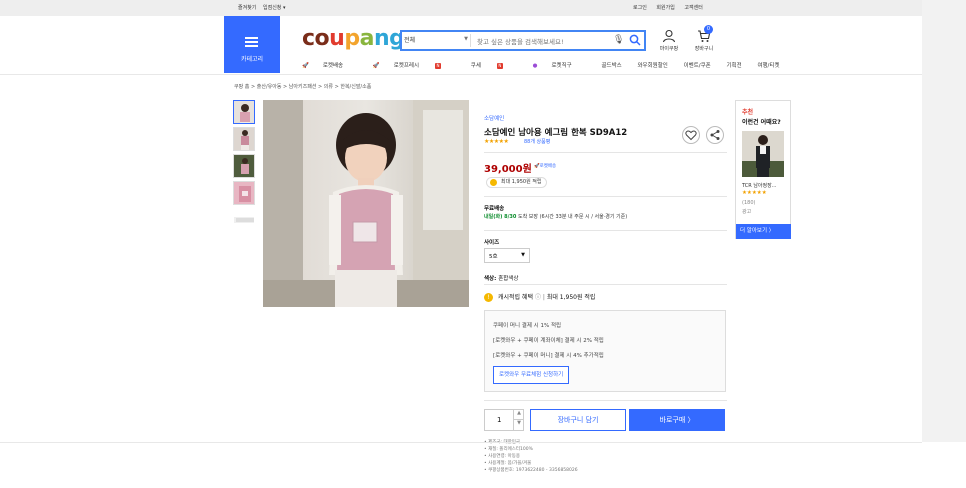 This screenshot has height=488, width=966. Describe the element at coordinates (508, 449) in the screenshot. I see `detail-item: • 재질: 폴리에스터100%` at that location.